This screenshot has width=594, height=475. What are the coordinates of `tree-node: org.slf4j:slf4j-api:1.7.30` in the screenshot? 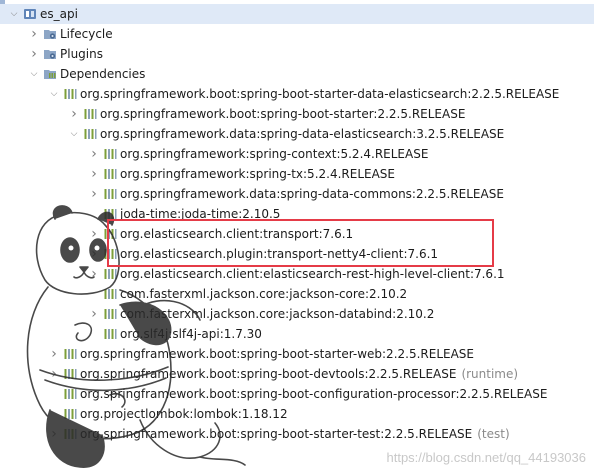 It's located at (297, 334).